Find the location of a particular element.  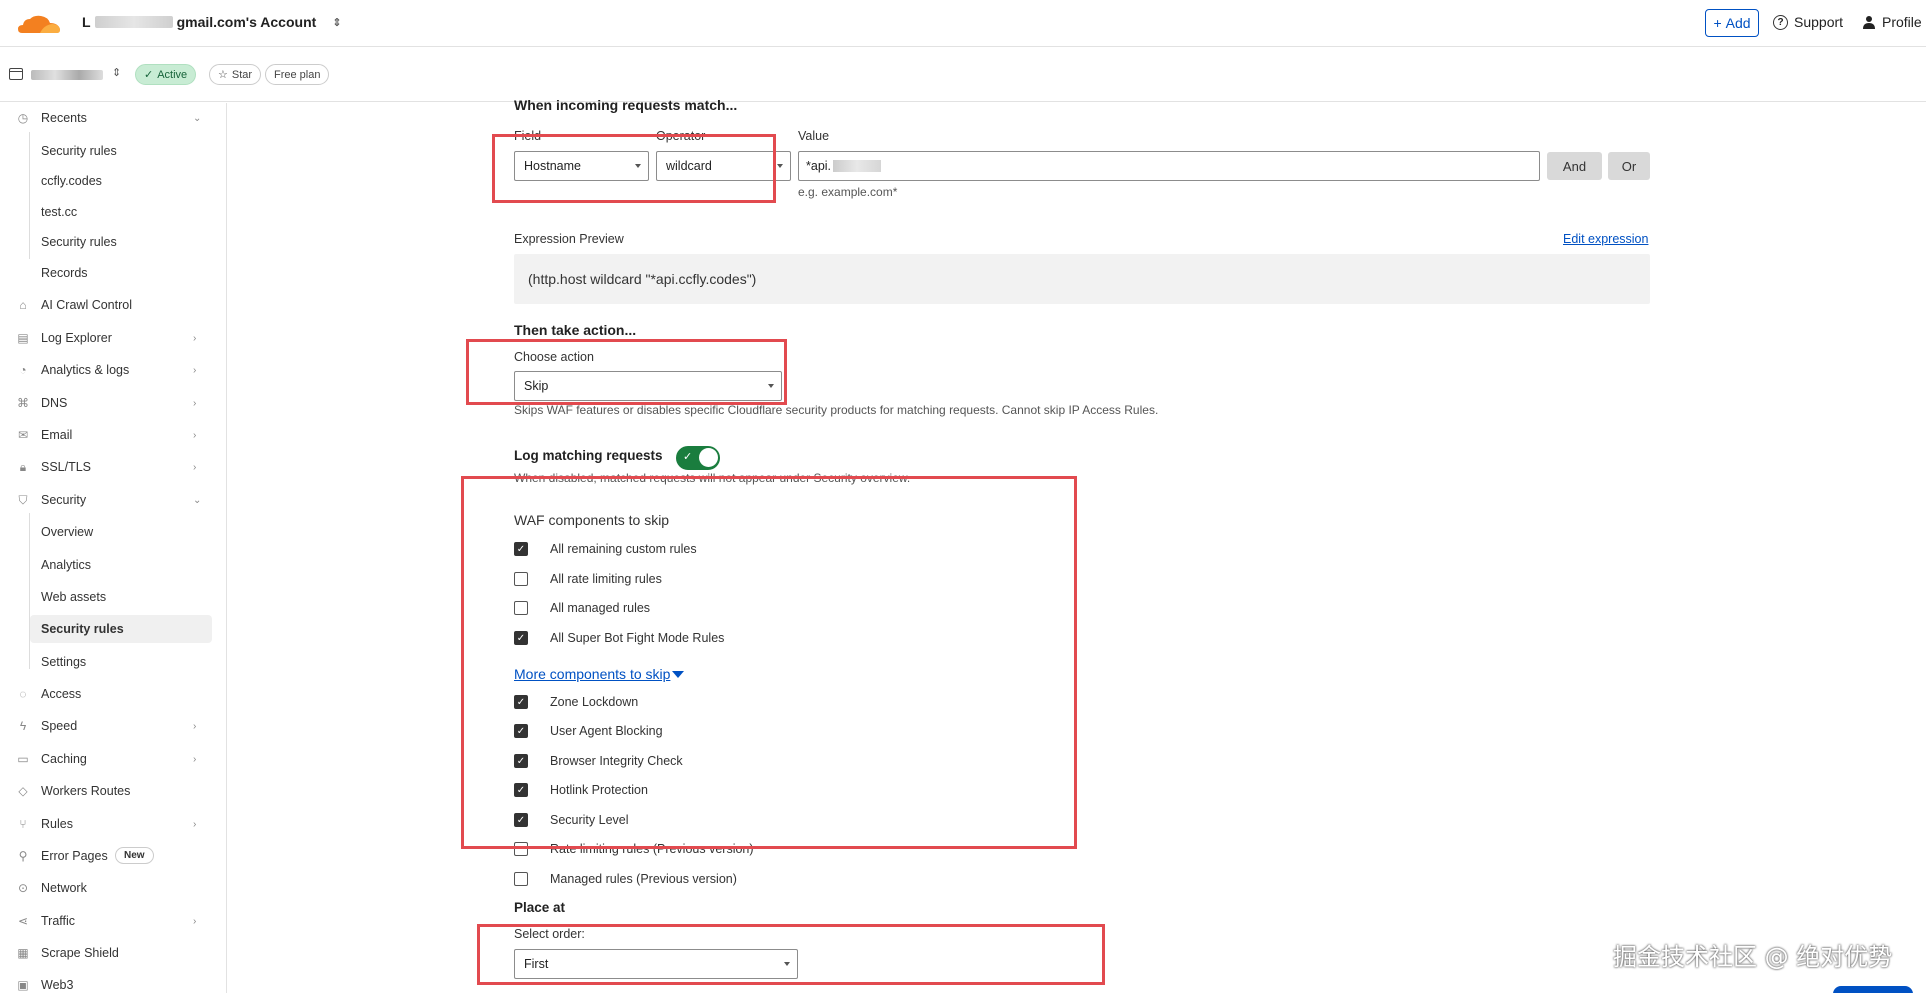

sidebar-item-ssl-tls: 🔒︎ SSL/TLS › is located at coordinates (113, 467).